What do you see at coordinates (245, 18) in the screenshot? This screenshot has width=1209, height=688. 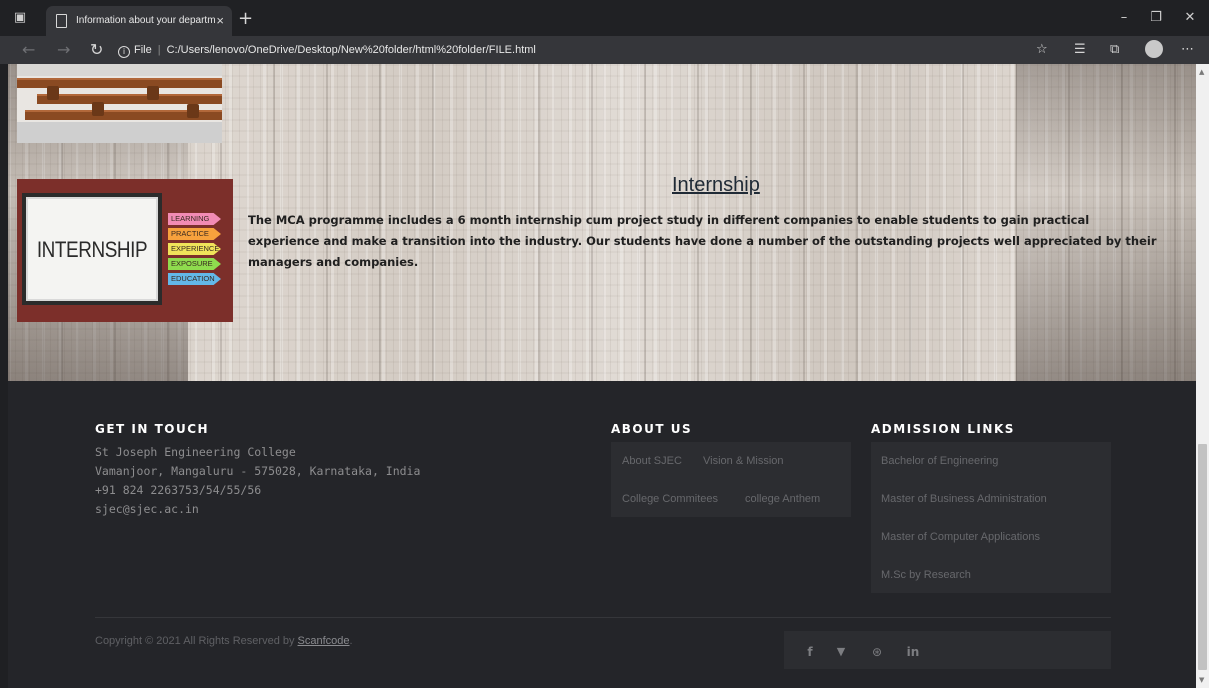 I see `new-tab-icon: +` at bounding box center [245, 18].